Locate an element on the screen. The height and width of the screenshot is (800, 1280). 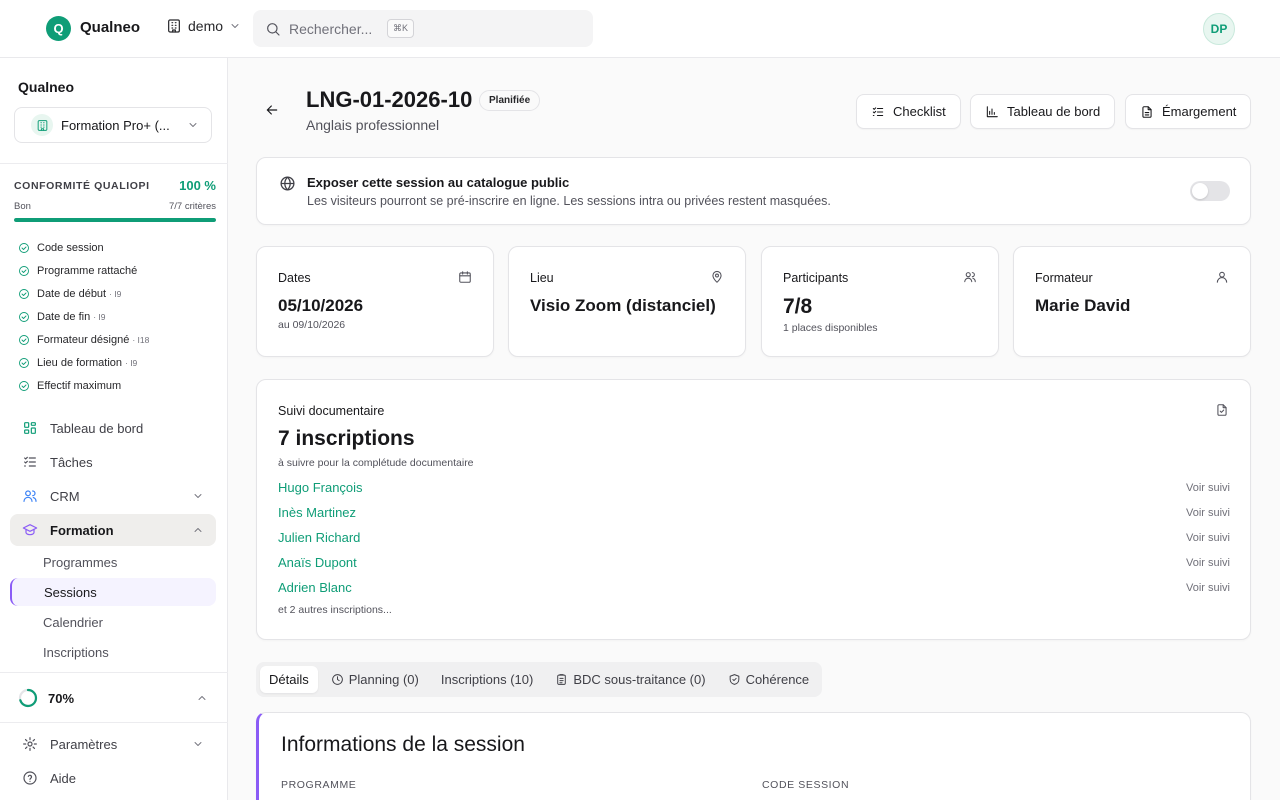
location-value: Visio Zoom (distanciel) is located at coordinates (623, 305).